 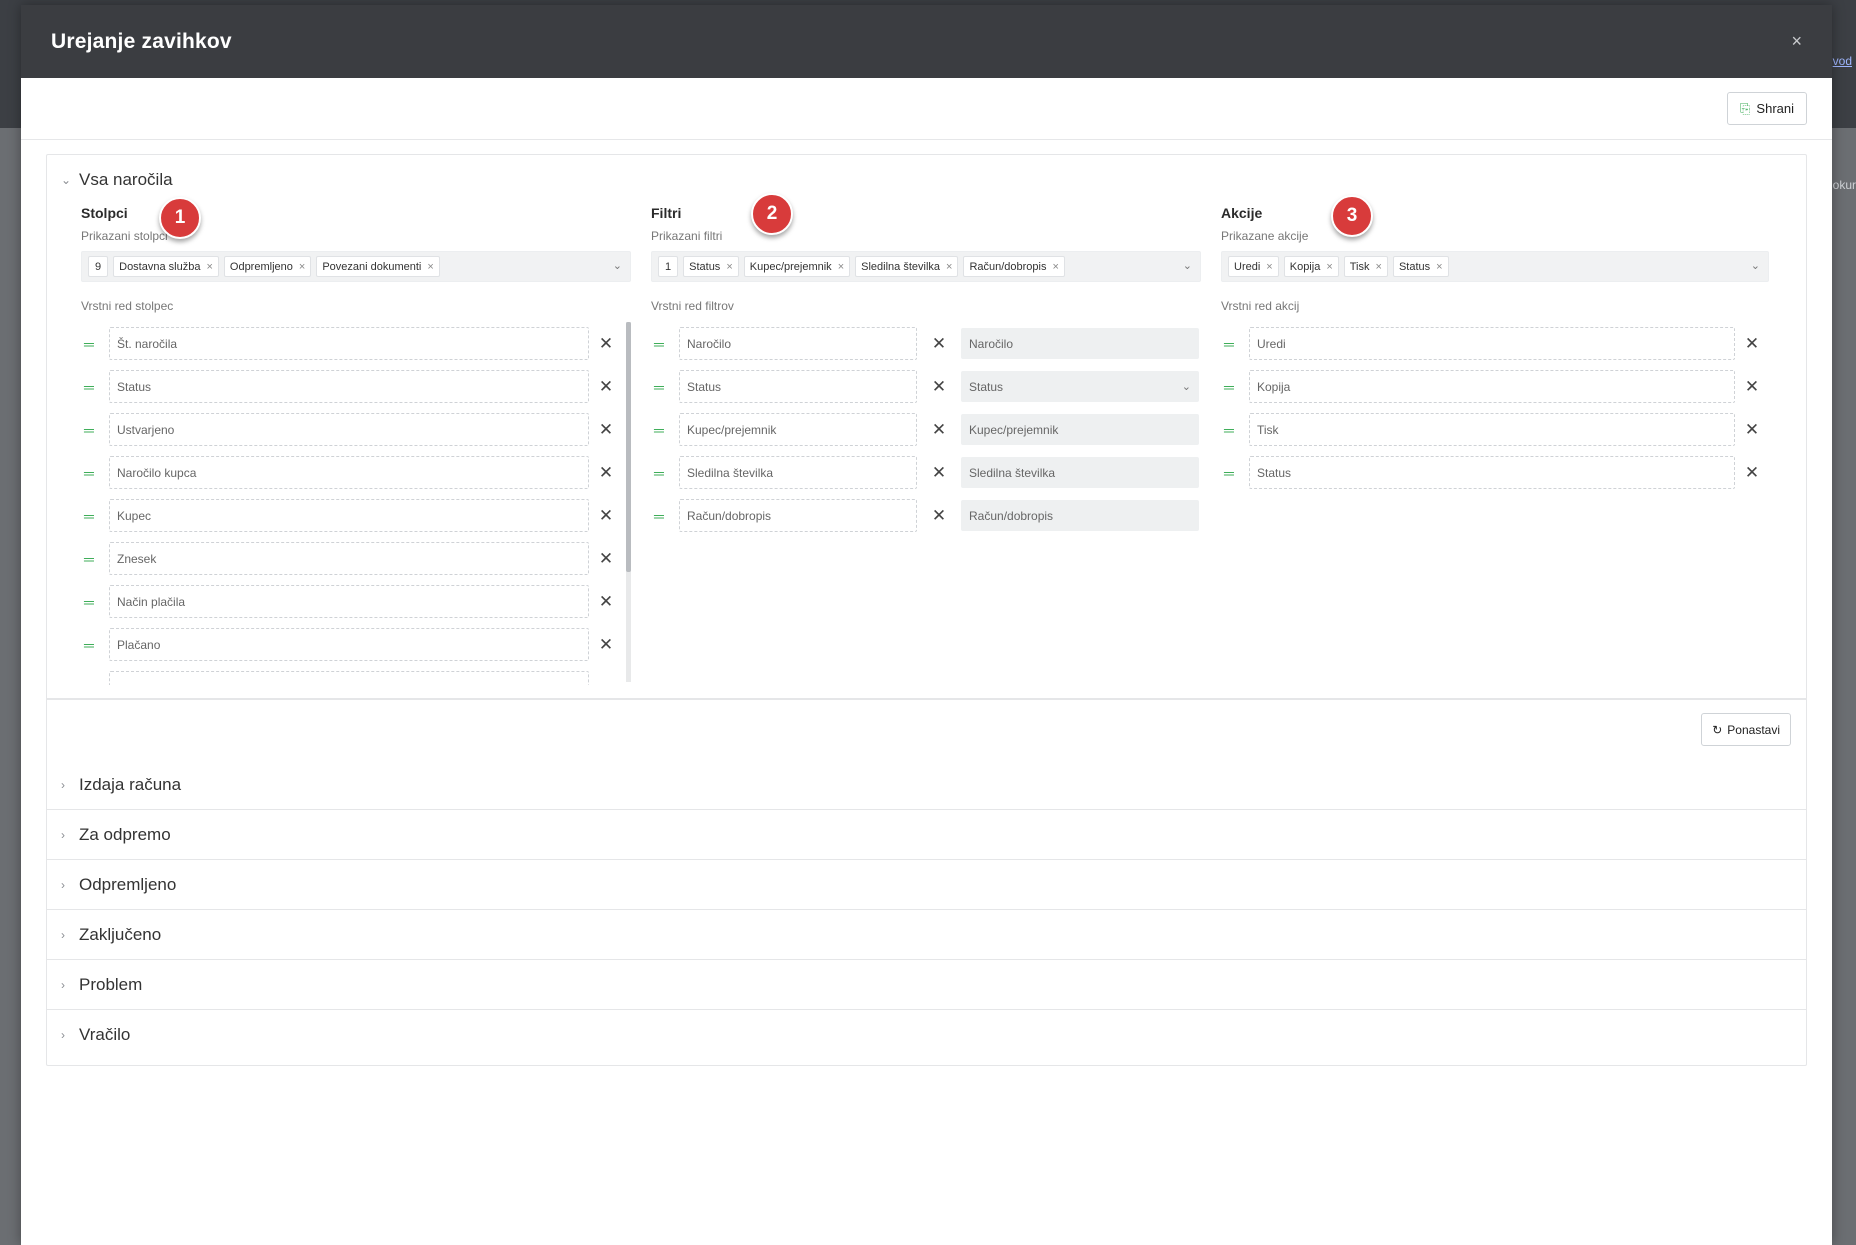 I want to click on column-field: Znesek, so click(x=349, y=558).